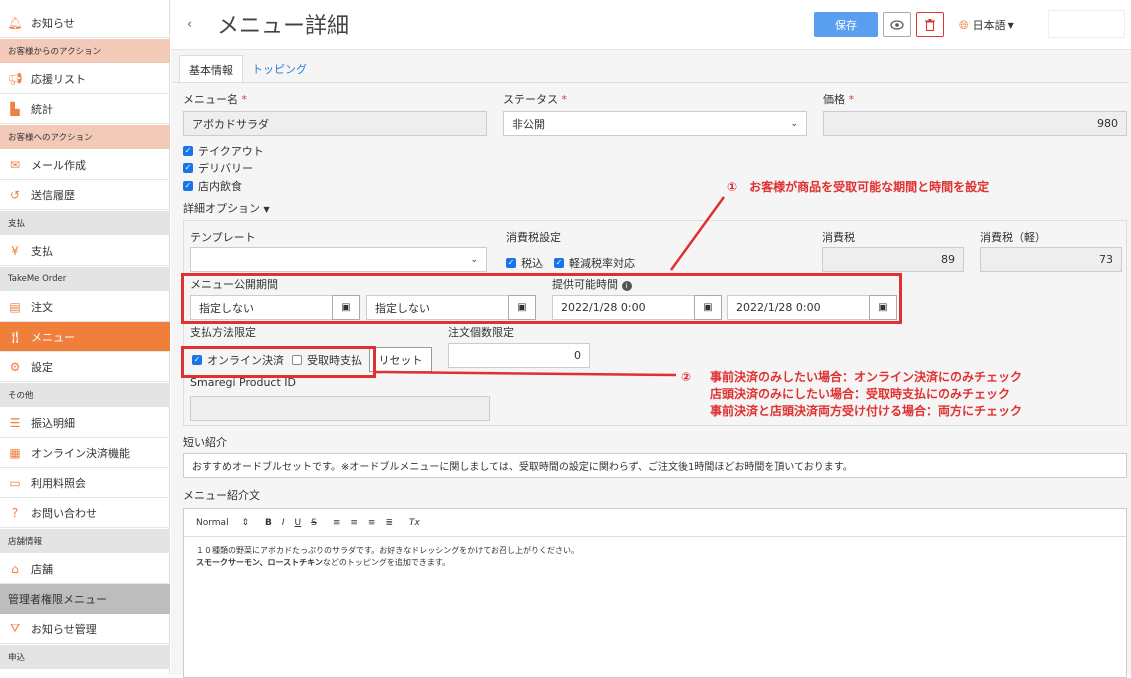 This screenshot has height=678, width=1131. Describe the element at coordinates (85, 307) in the screenshot. I see `sidebar-item-order: ▤ 注文` at that location.